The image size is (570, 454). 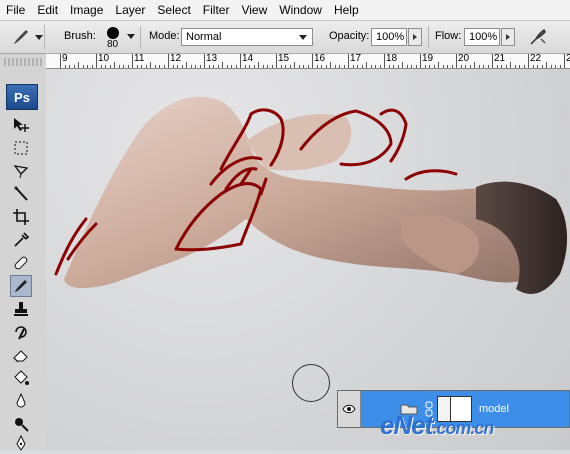 What do you see at coordinates (21, 355) in the screenshot?
I see `eraser-tool-icon` at bounding box center [21, 355].